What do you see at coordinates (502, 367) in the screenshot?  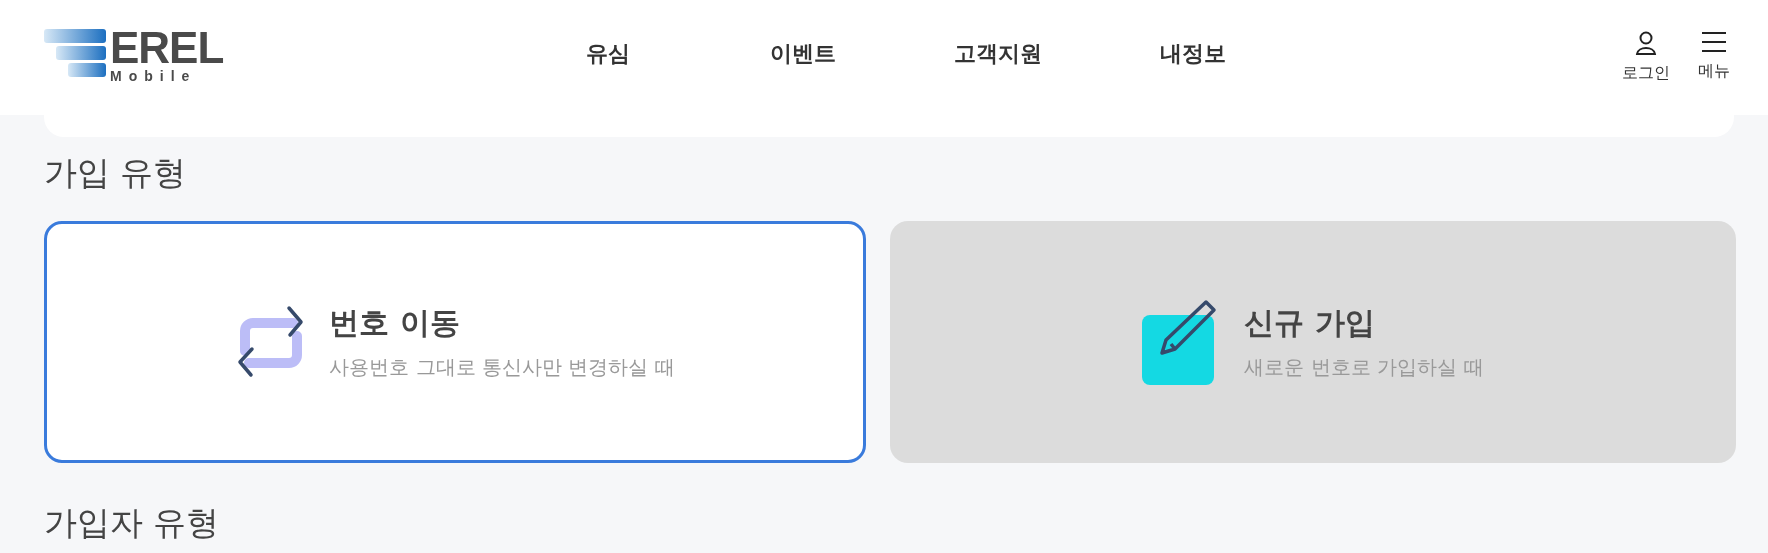 I see `option-description: 사용번호 그대로 통신사만 변경하실 때` at bounding box center [502, 367].